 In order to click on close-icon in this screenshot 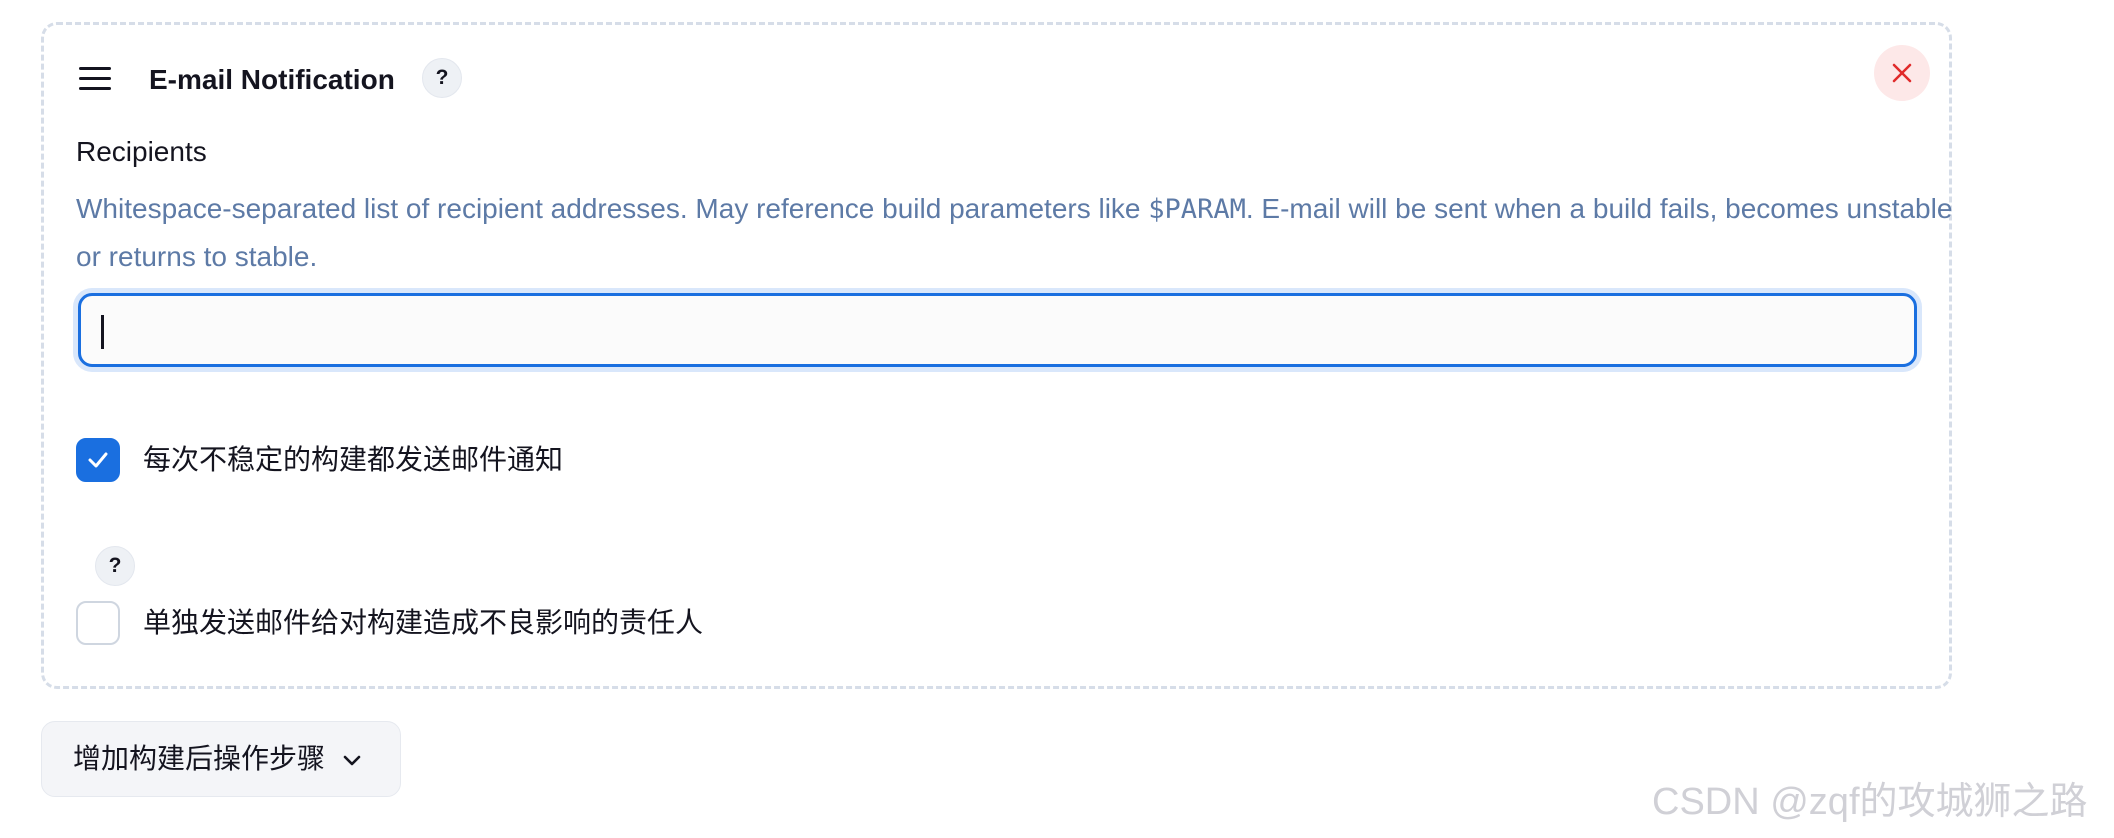, I will do `click(1902, 73)`.